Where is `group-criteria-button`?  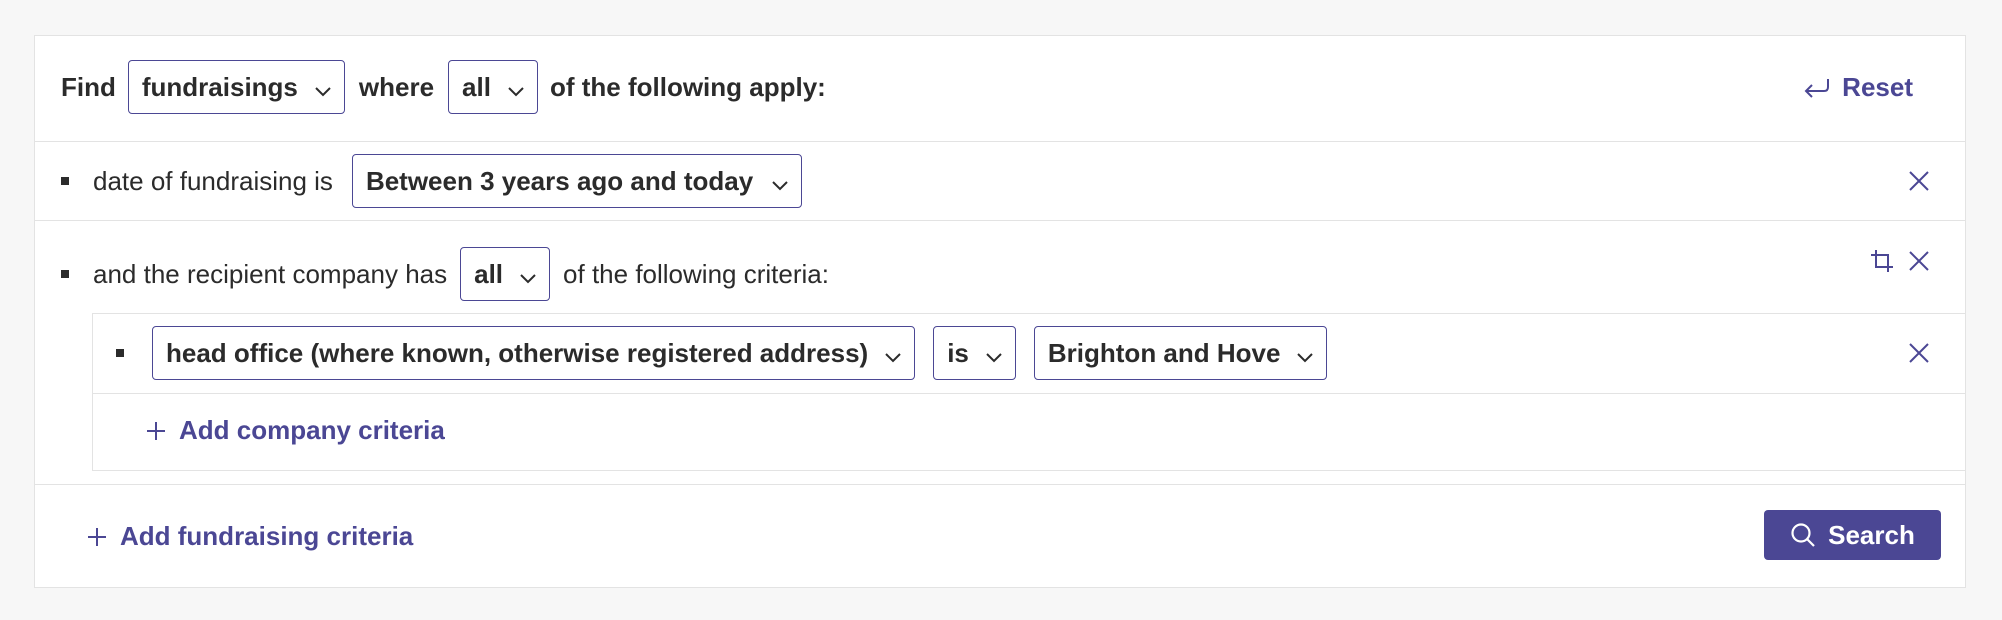 group-criteria-button is located at coordinates (1882, 261).